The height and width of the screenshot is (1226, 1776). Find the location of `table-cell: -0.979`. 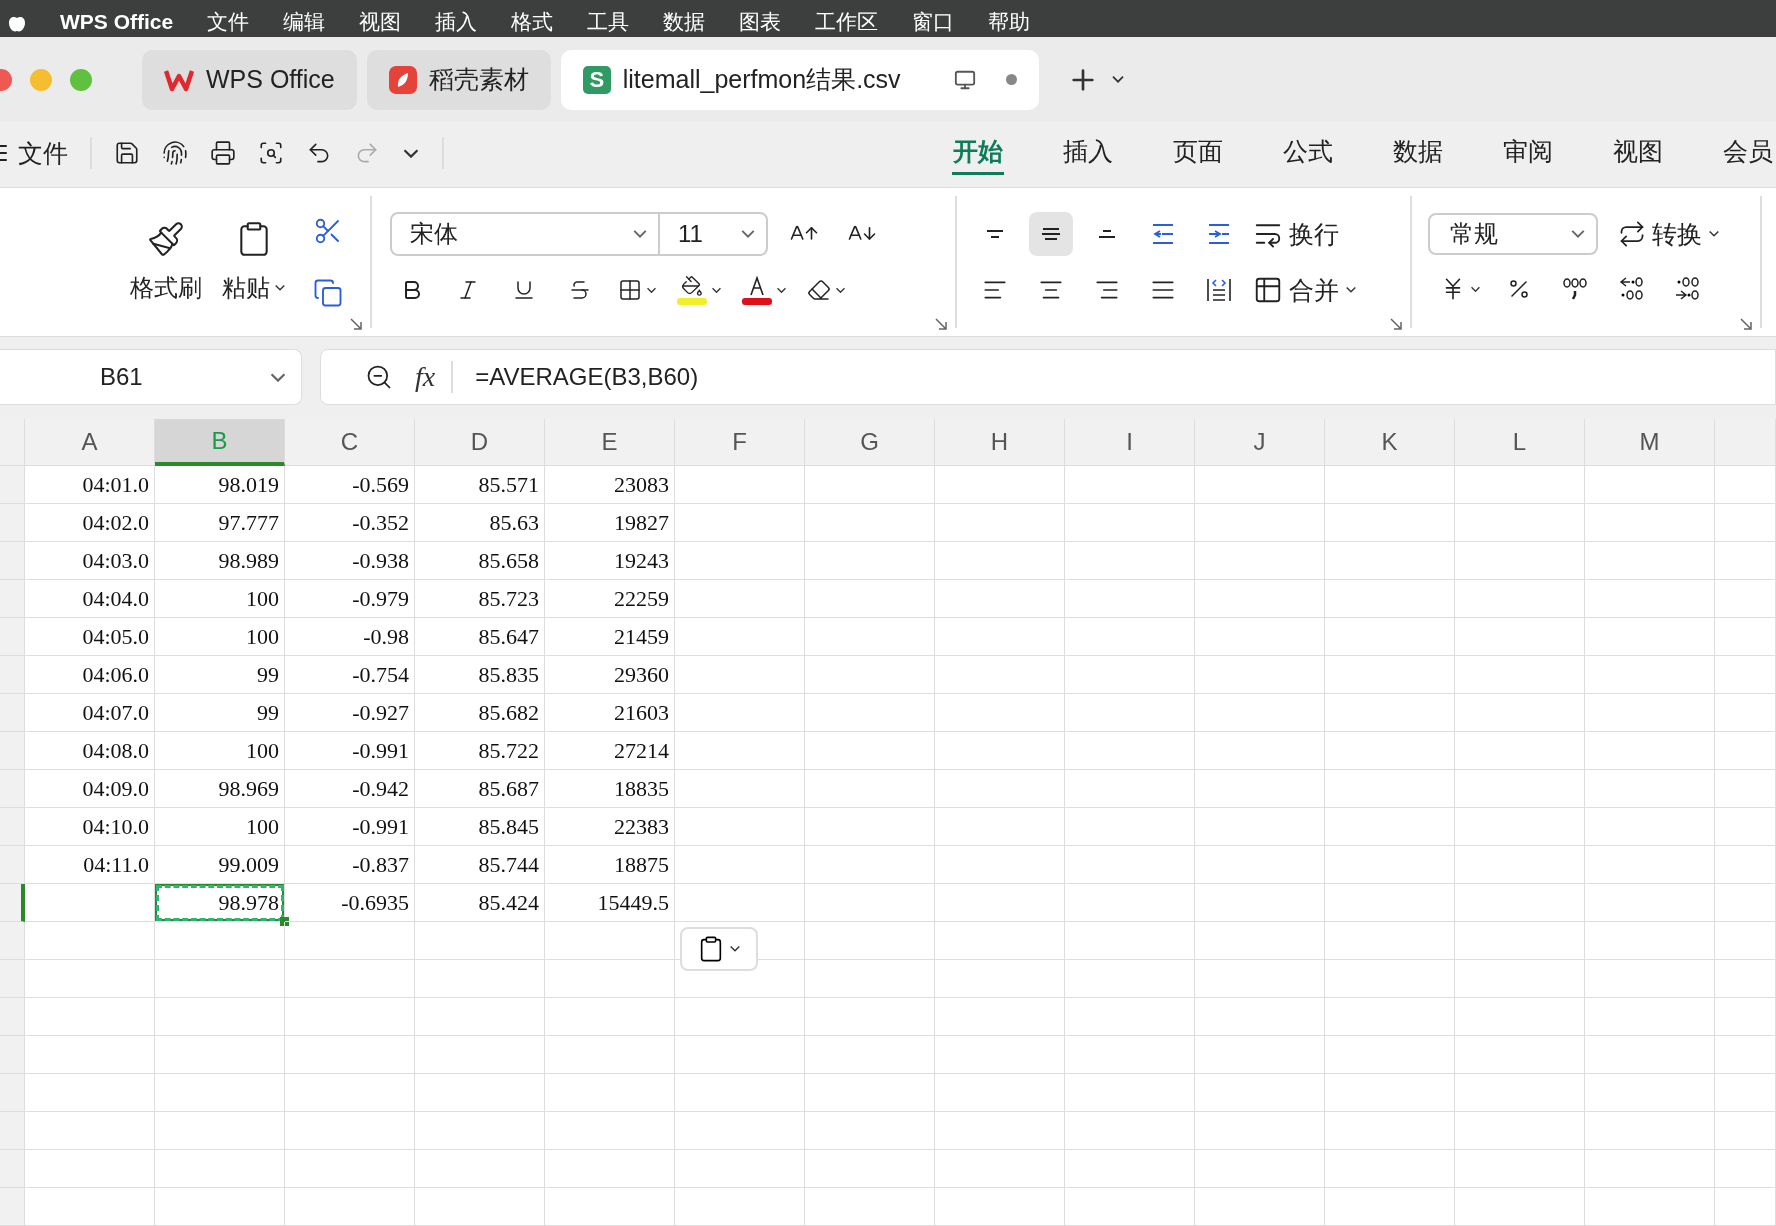

table-cell: -0.979 is located at coordinates (350, 599).